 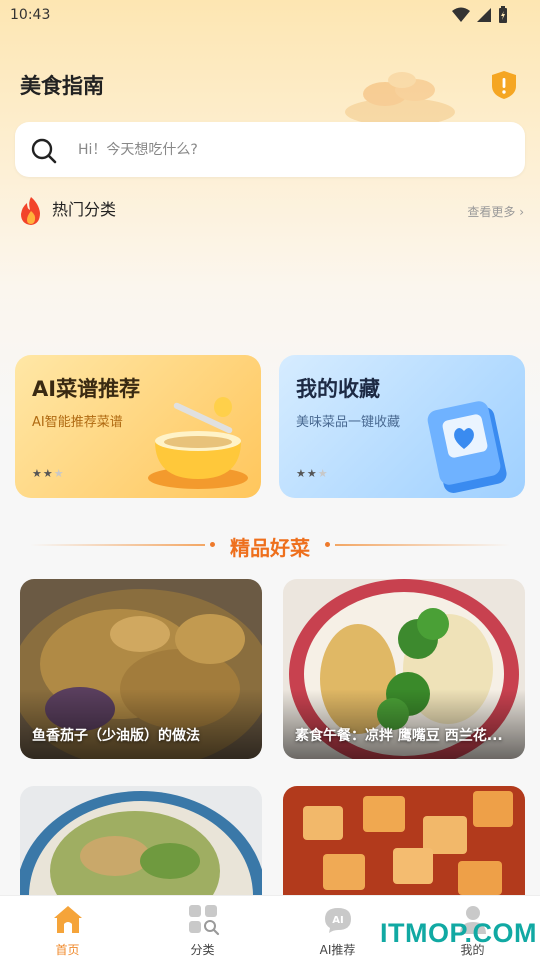 What do you see at coordinates (67, 950) in the screenshot?
I see `tab-label: 首页` at bounding box center [67, 950].